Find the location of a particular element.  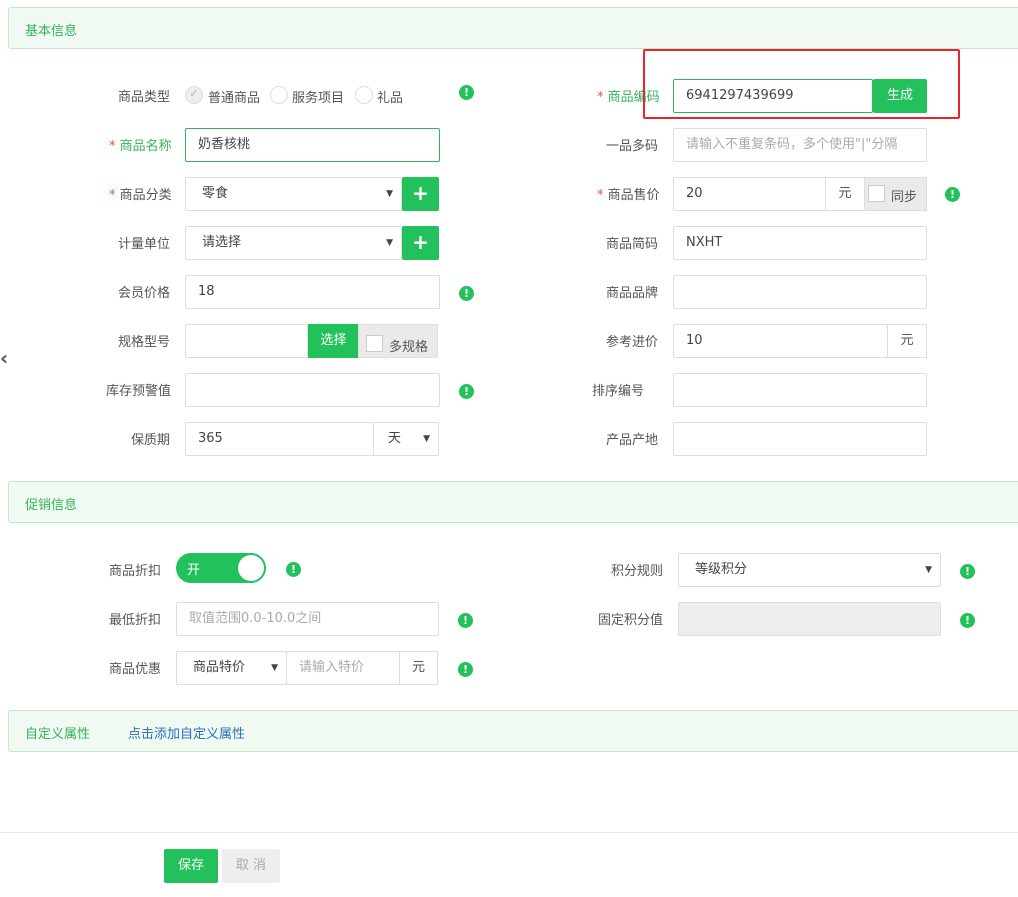

add-custom-attr-link: 点击添加自定义属性 is located at coordinates (186, 732).